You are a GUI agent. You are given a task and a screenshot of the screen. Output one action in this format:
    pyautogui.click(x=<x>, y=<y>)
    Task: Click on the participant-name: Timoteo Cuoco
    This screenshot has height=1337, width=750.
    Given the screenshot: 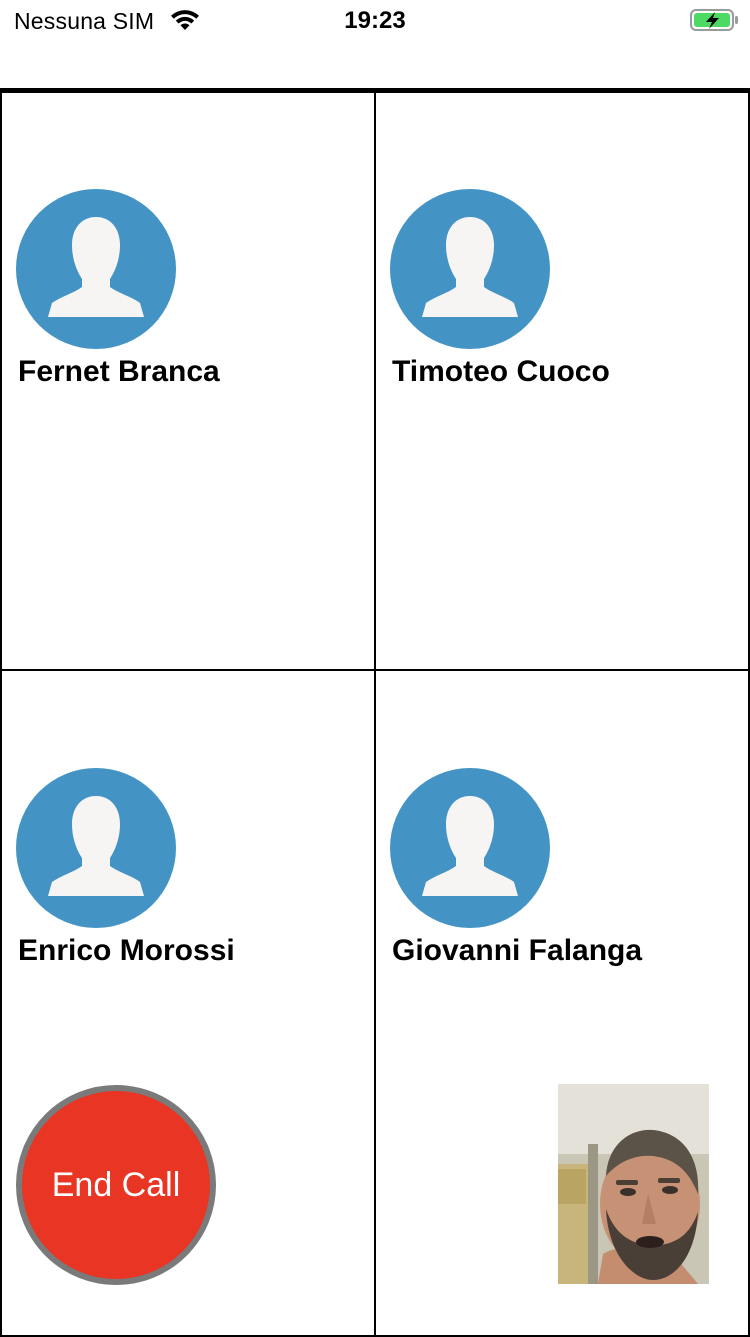 What is the action you would take?
    pyautogui.click(x=501, y=371)
    